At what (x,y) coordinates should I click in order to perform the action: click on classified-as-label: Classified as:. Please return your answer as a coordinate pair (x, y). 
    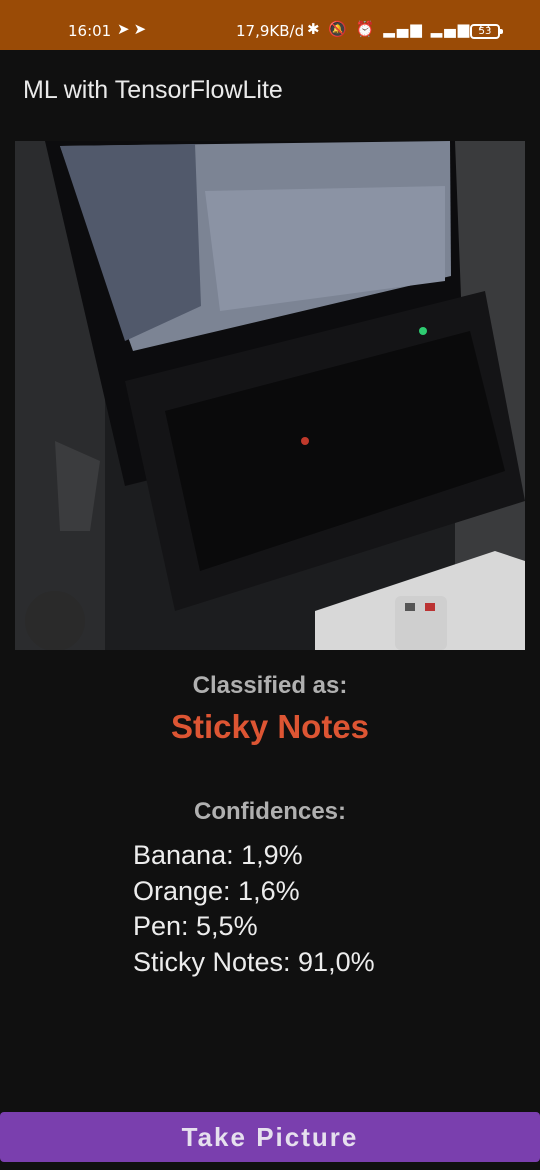
    Looking at the image, I should click on (270, 685).